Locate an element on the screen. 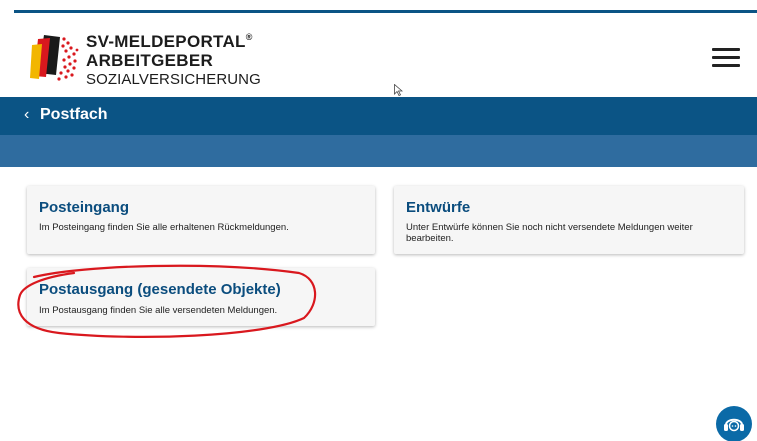 The width and height of the screenshot is (757, 441). support-headset-icon is located at coordinates (734, 423).